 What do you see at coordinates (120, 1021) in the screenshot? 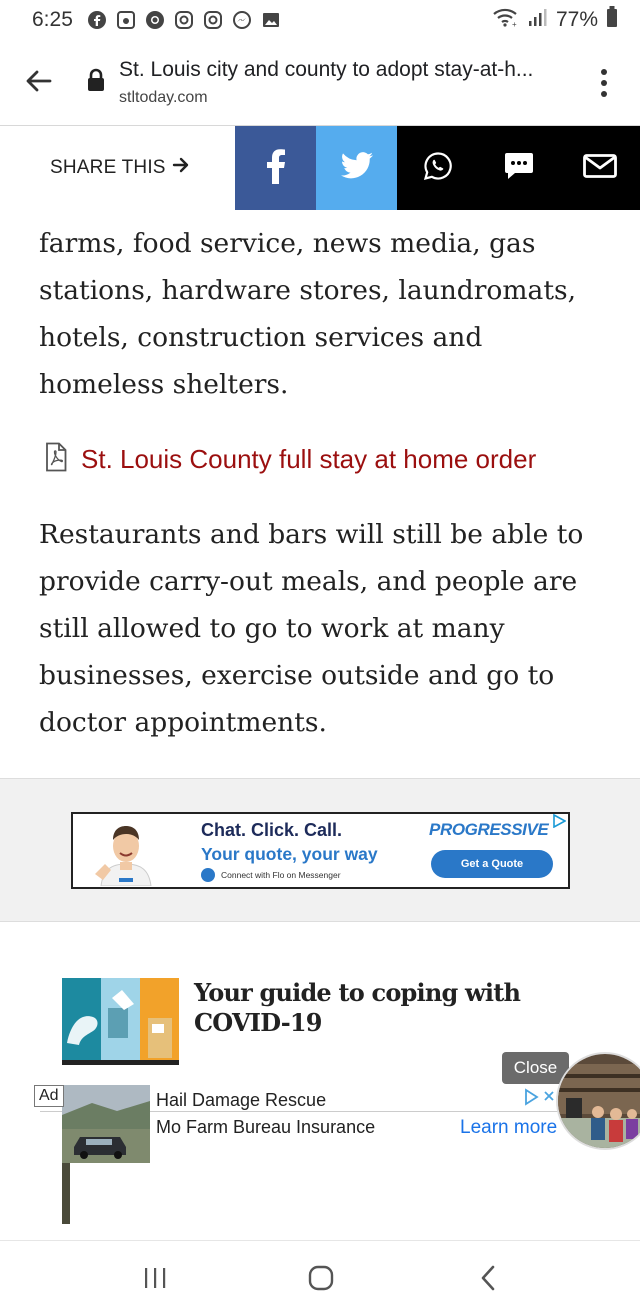
I see `related-article-thumbnail` at bounding box center [120, 1021].